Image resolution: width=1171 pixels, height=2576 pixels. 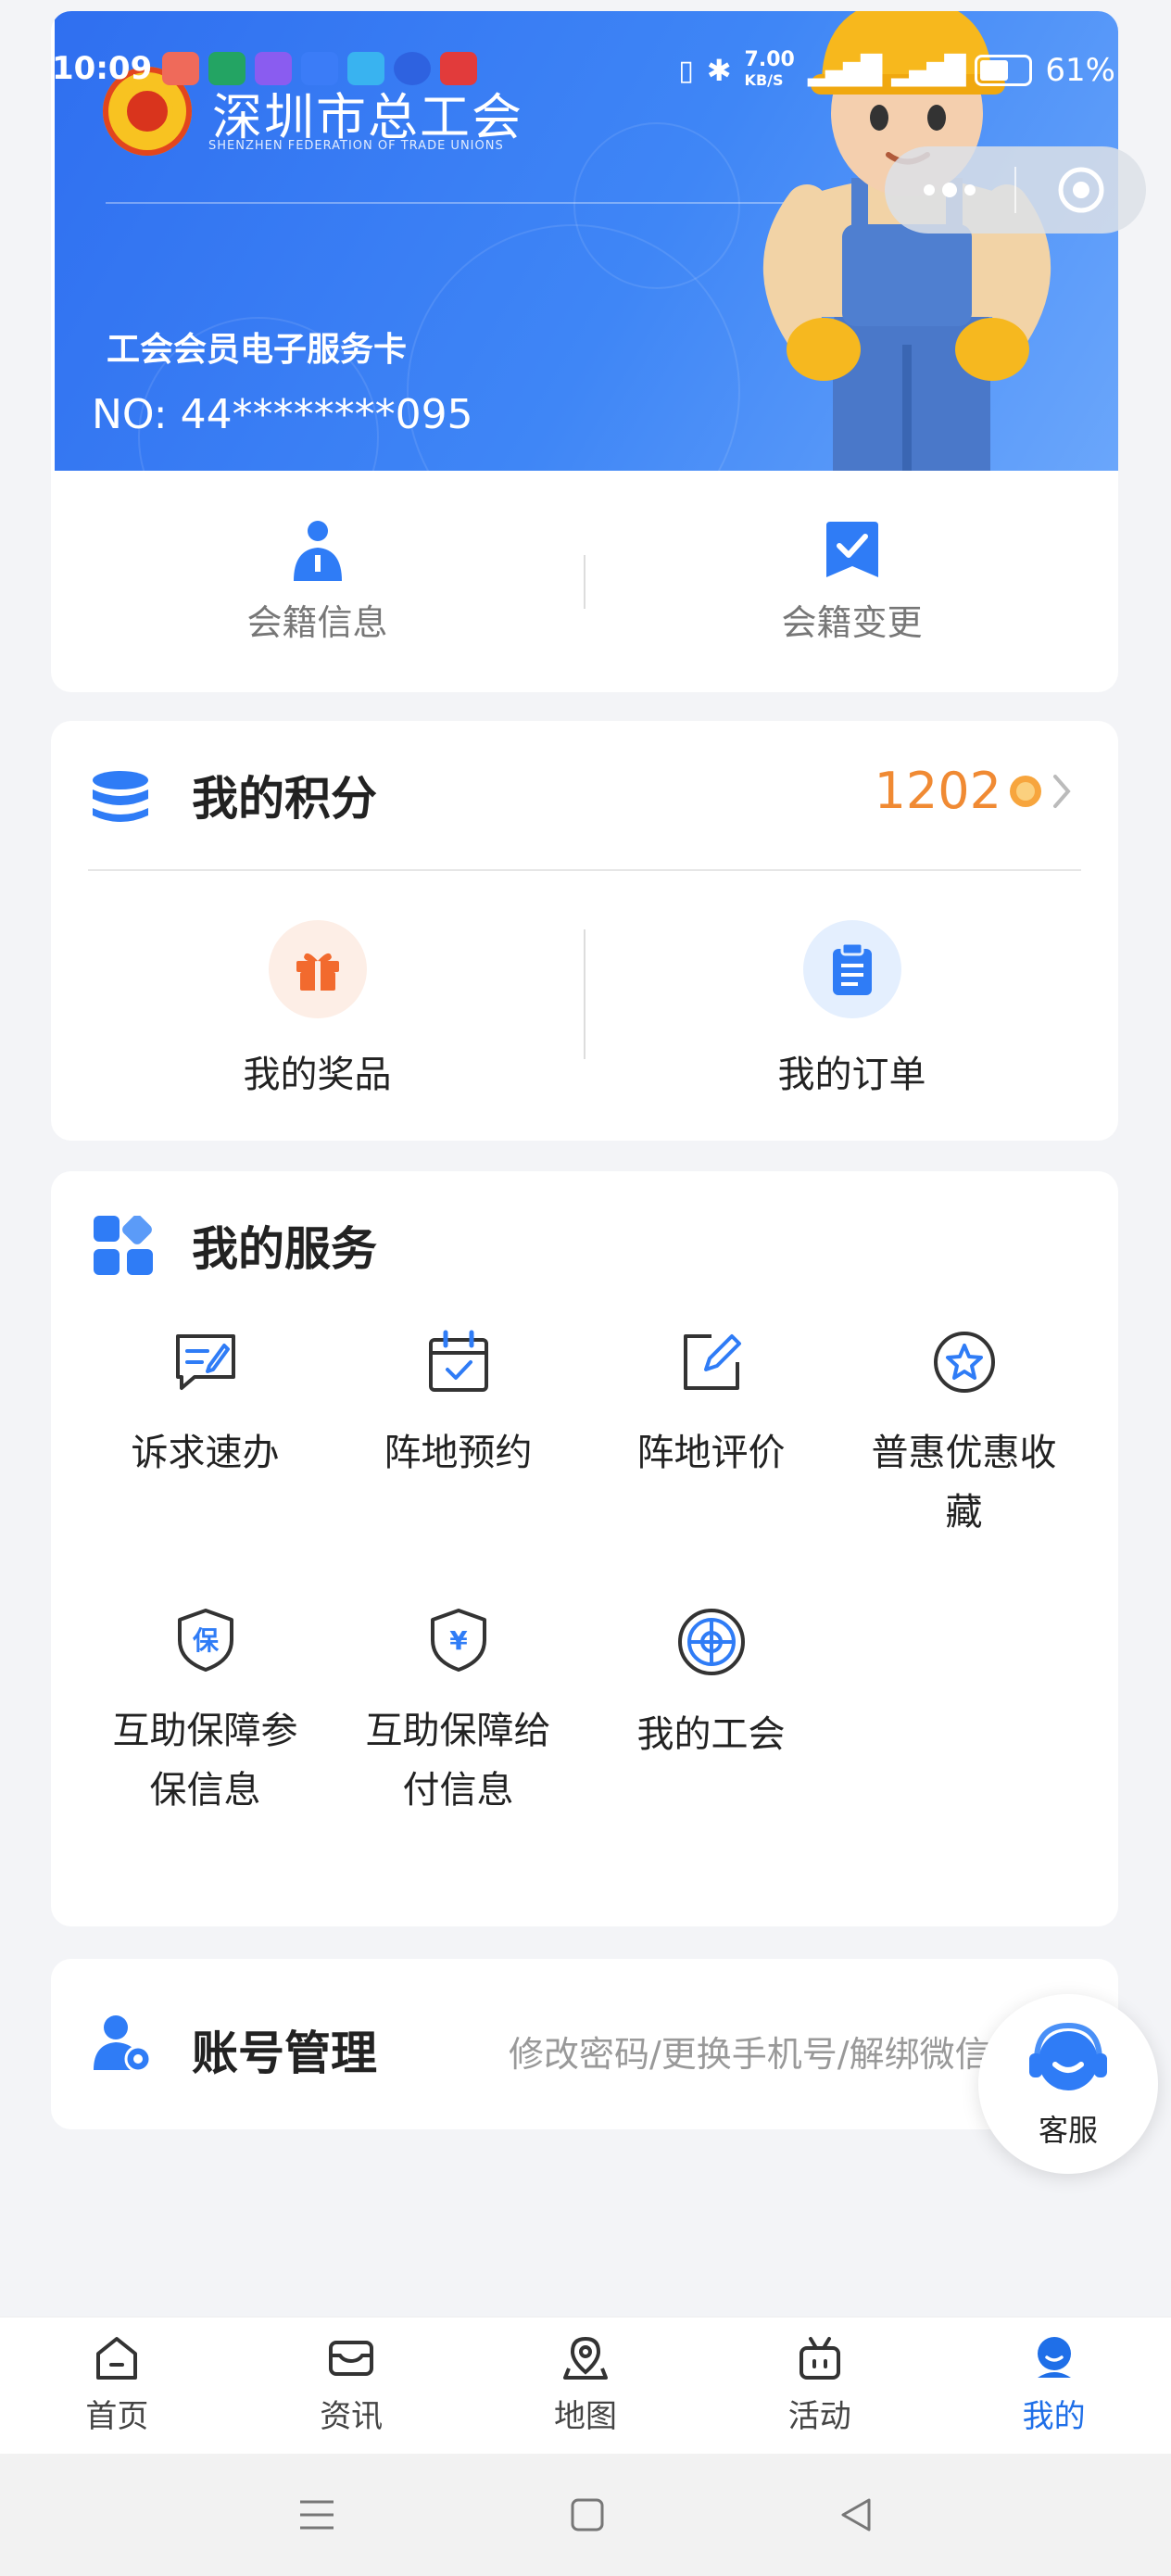 I want to click on service-mutual-insurance-info: 保 互助保障参保信息, so click(x=206, y=1713).